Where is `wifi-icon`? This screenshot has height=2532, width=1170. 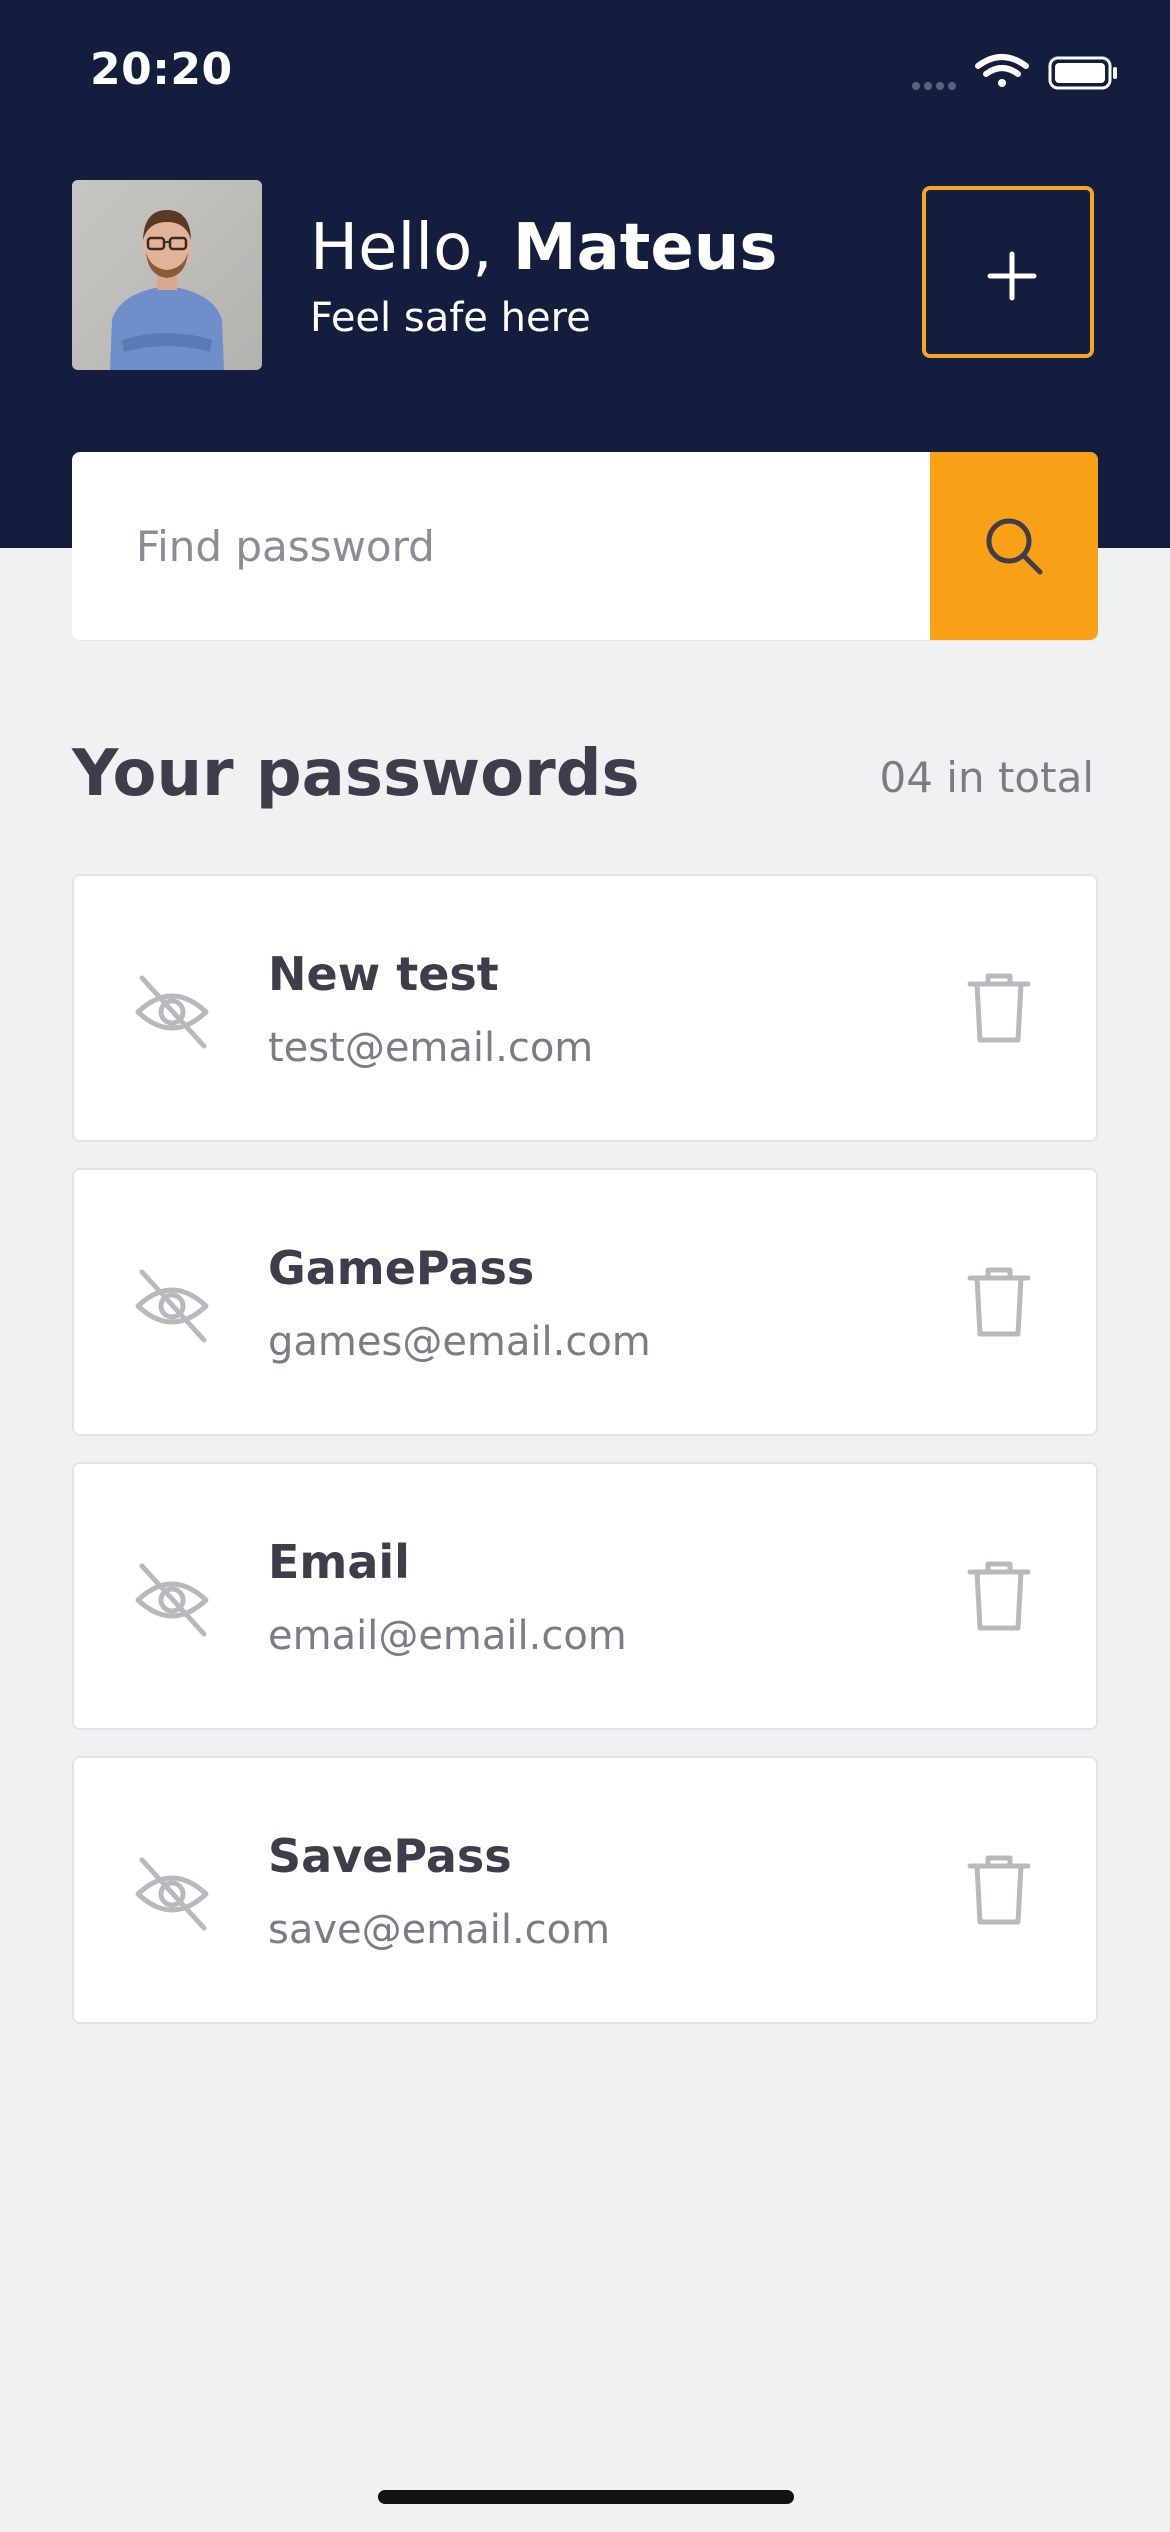
wifi-icon is located at coordinates (1002, 70).